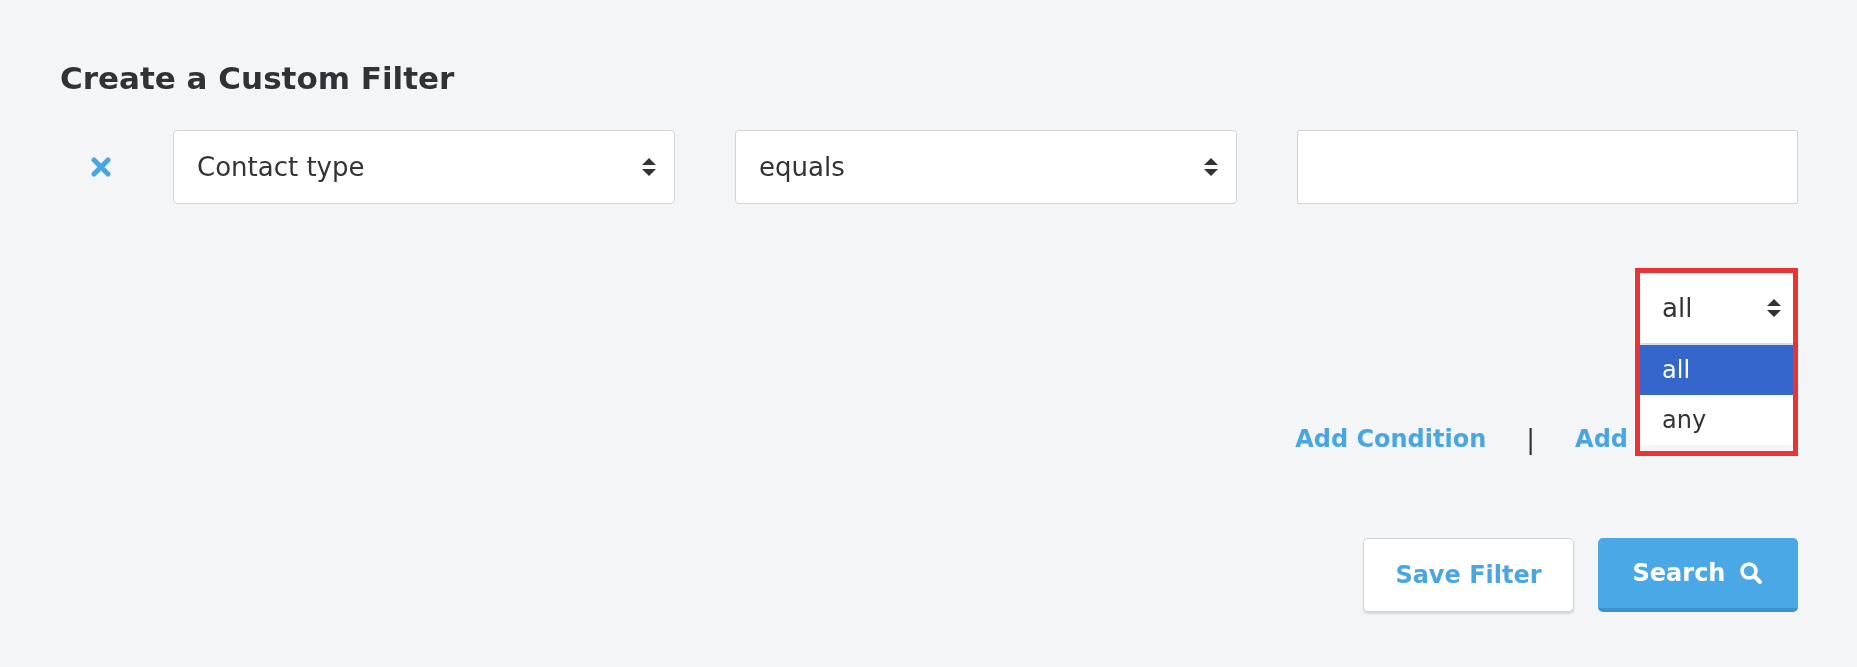  What do you see at coordinates (1751, 573) in the screenshot?
I see `search-icon` at bounding box center [1751, 573].